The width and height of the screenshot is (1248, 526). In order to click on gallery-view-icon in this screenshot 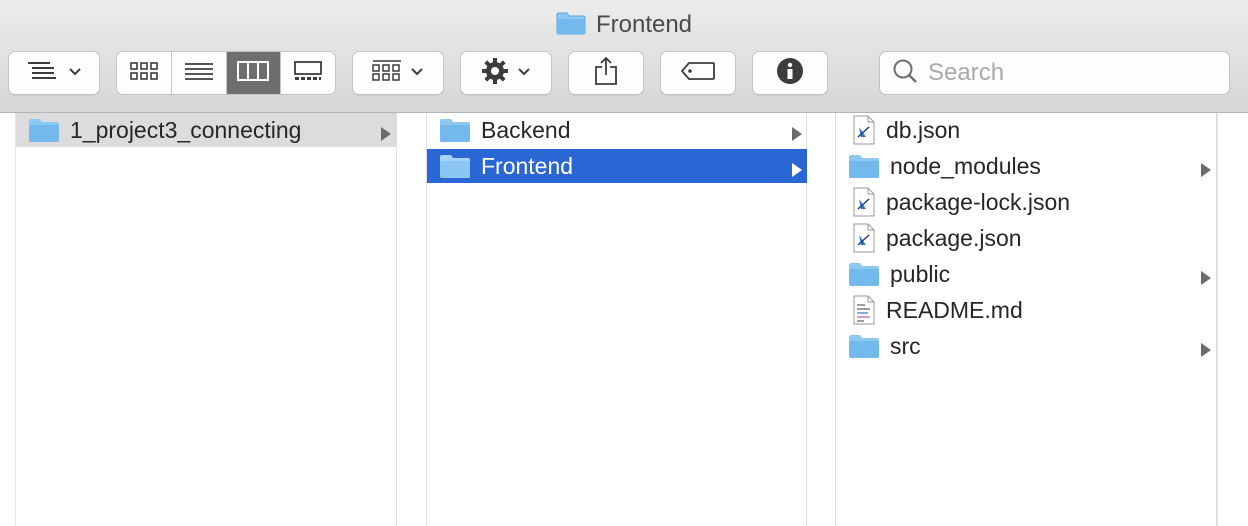, I will do `click(308, 73)`.